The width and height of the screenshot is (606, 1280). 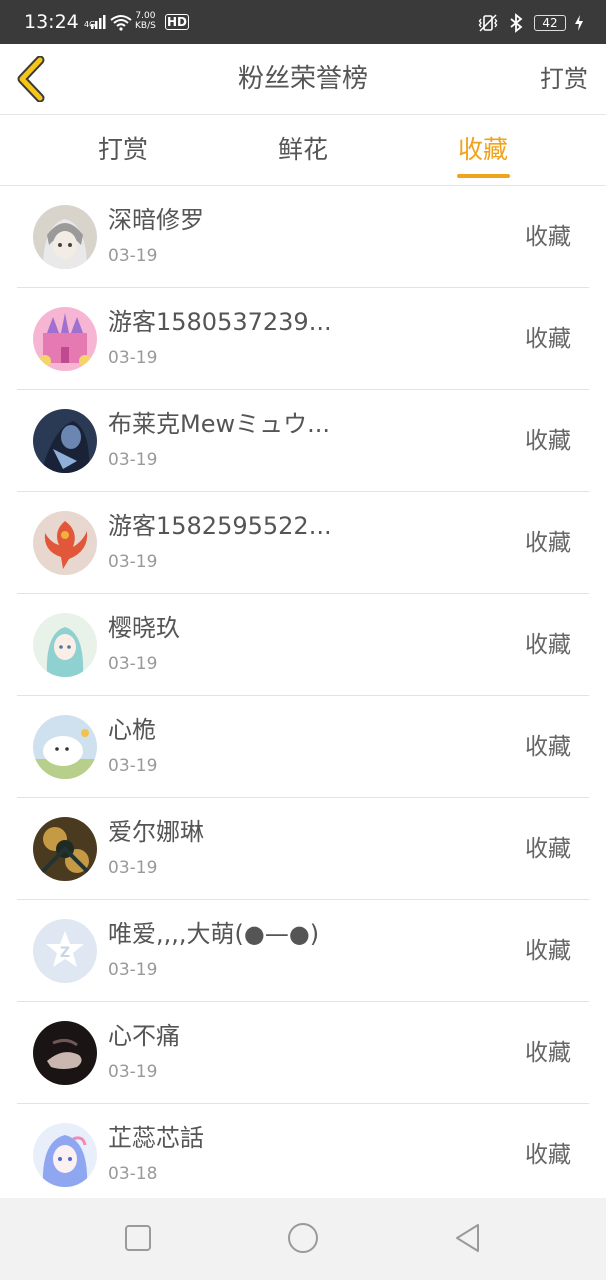 I want to click on tab-bar: 打赏 鲜花 收藏, so click(x=303, y=150).